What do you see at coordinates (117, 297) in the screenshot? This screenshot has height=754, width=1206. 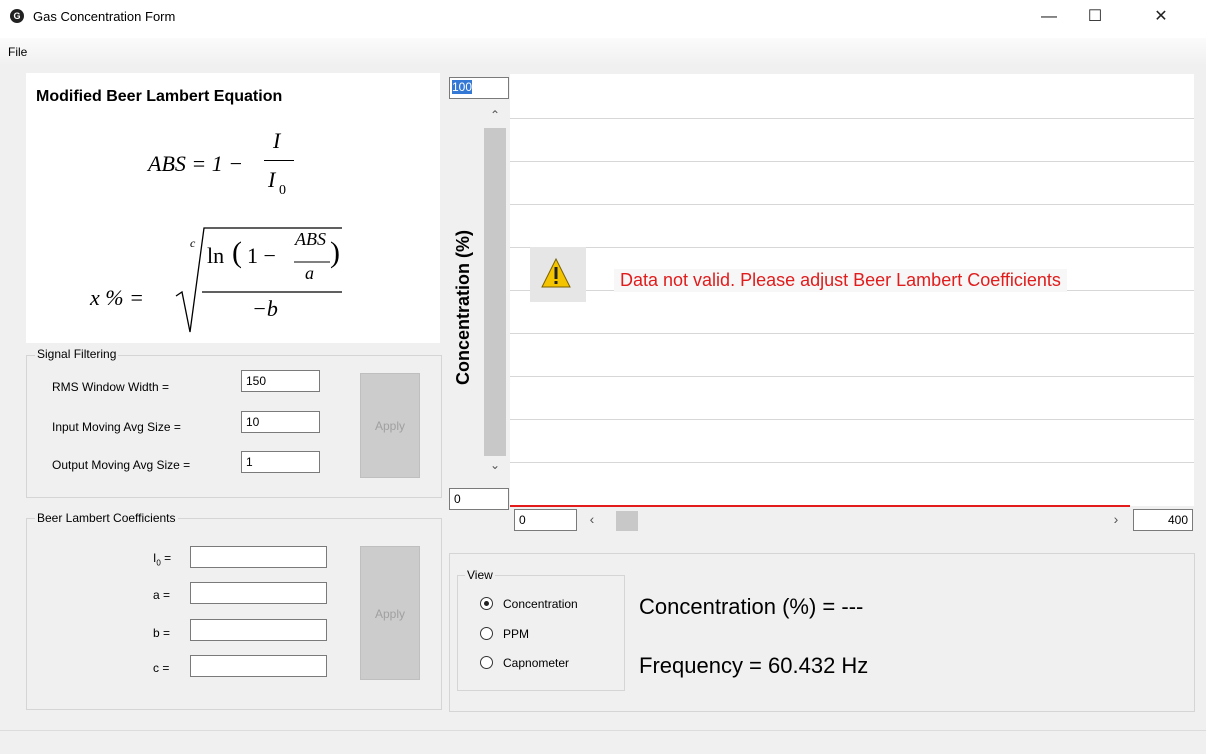 I see `x-lhs: x % =` at bounding box center [117, 297].